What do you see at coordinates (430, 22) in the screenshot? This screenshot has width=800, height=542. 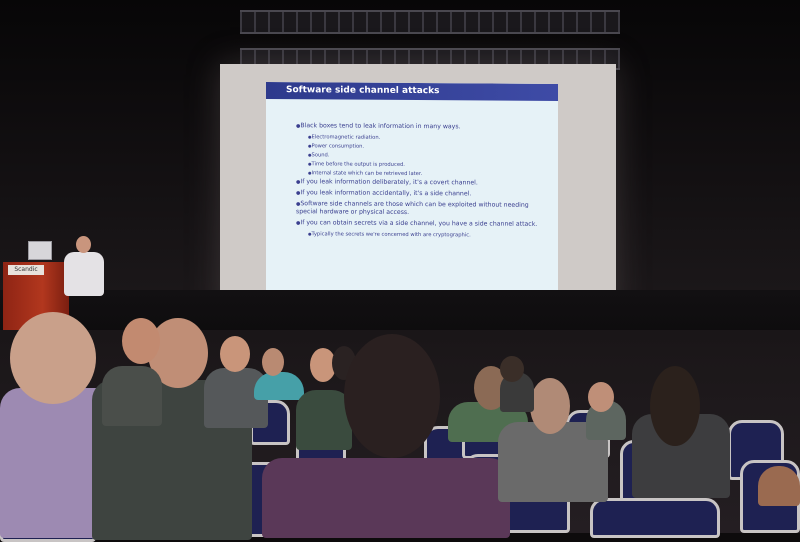 I see `stage-truss` at bounding box center [430, 22].